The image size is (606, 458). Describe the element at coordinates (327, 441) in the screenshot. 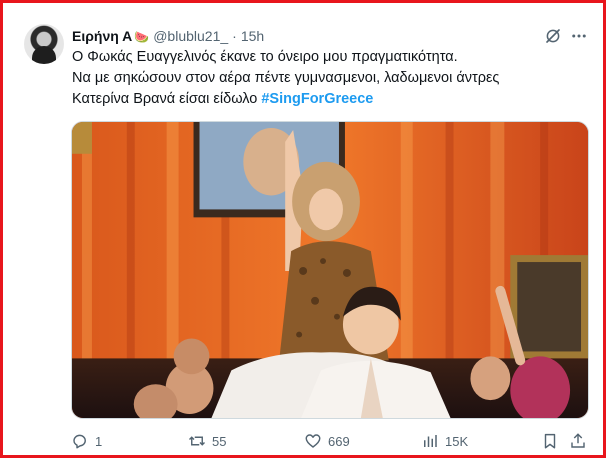

I see `like-button: 669` at that location.